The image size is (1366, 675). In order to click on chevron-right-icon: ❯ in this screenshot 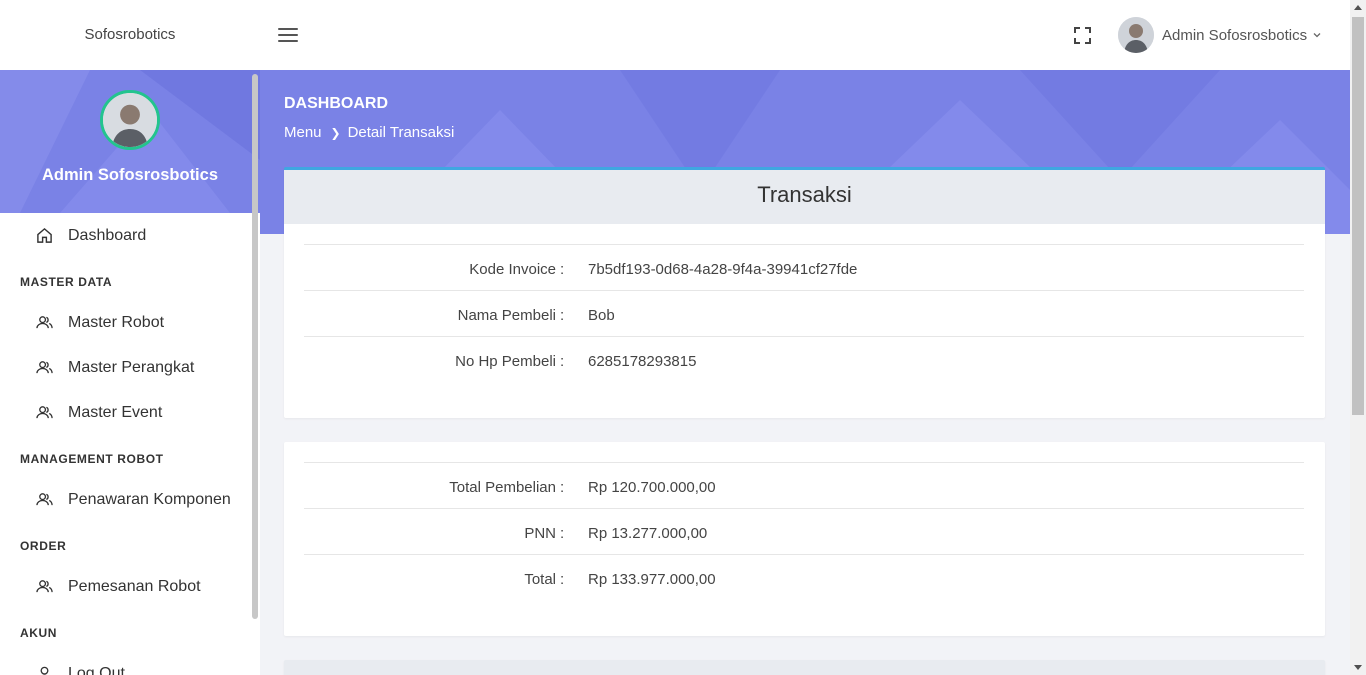, I will do `click(335, 132)`.